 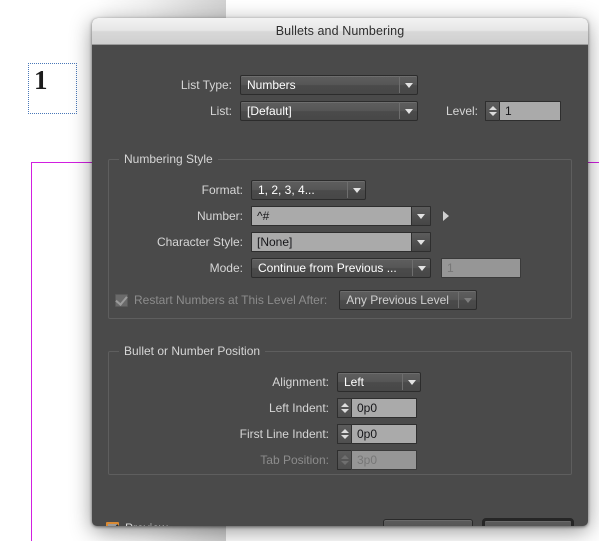 I want to click on preview-row: Preview, so click(x=137, y=523).